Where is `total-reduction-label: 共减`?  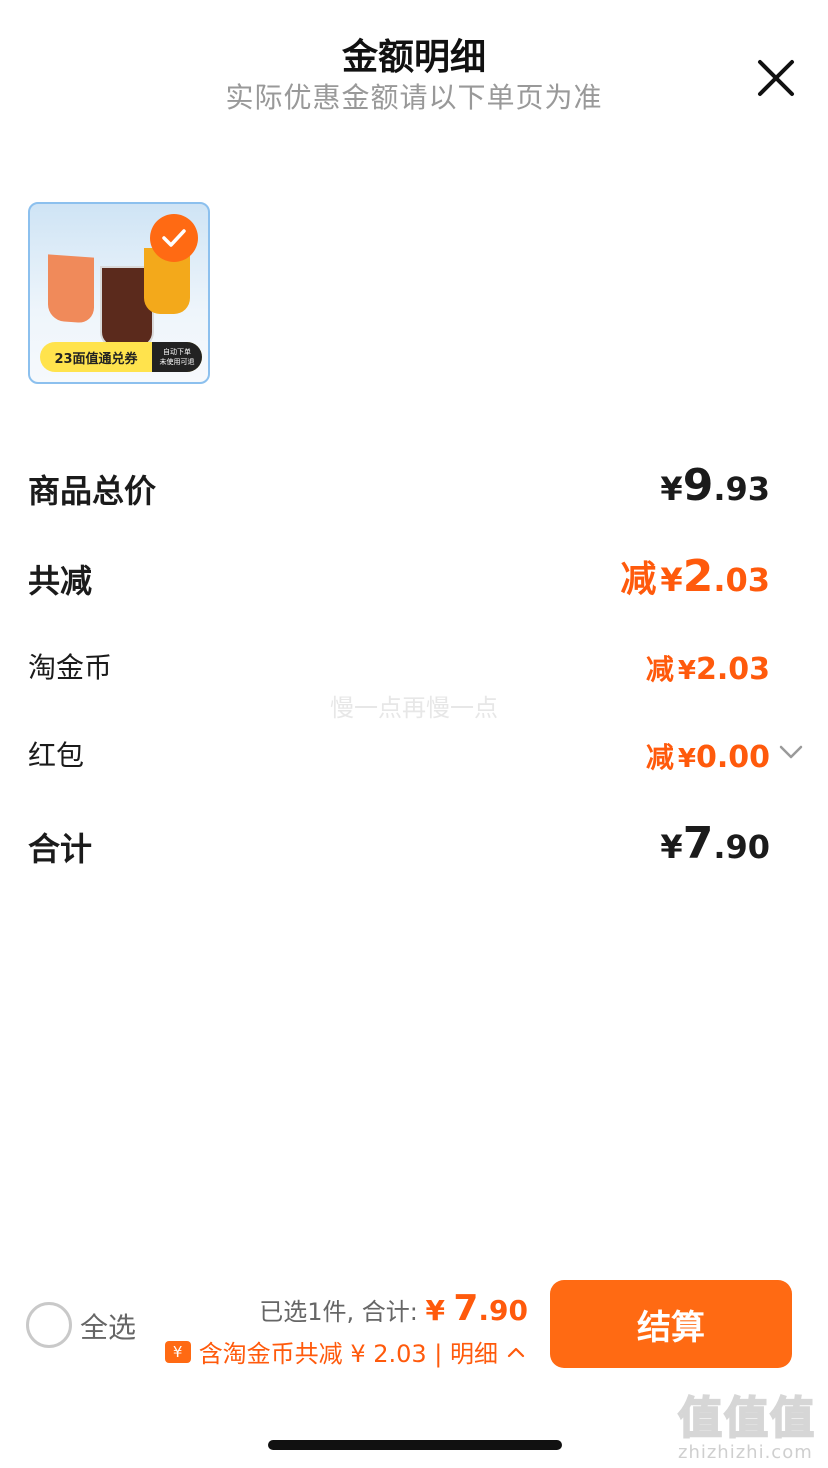 total-reduction-label: 共减 is located at coordinates (60, 581).